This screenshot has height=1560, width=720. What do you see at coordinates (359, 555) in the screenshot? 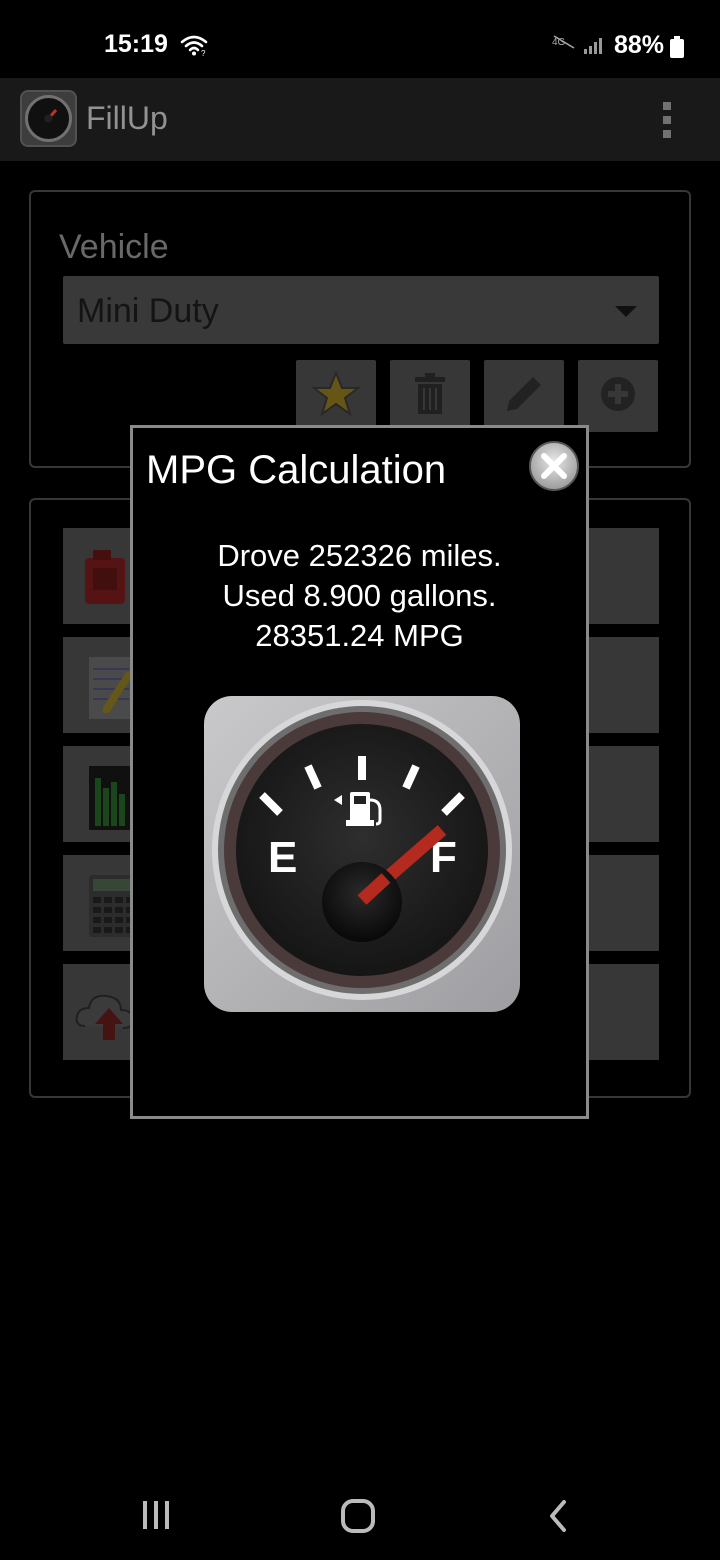
I see `dialog-distance-text: Drove 252326 miles.` at bounding box center [359, 555].